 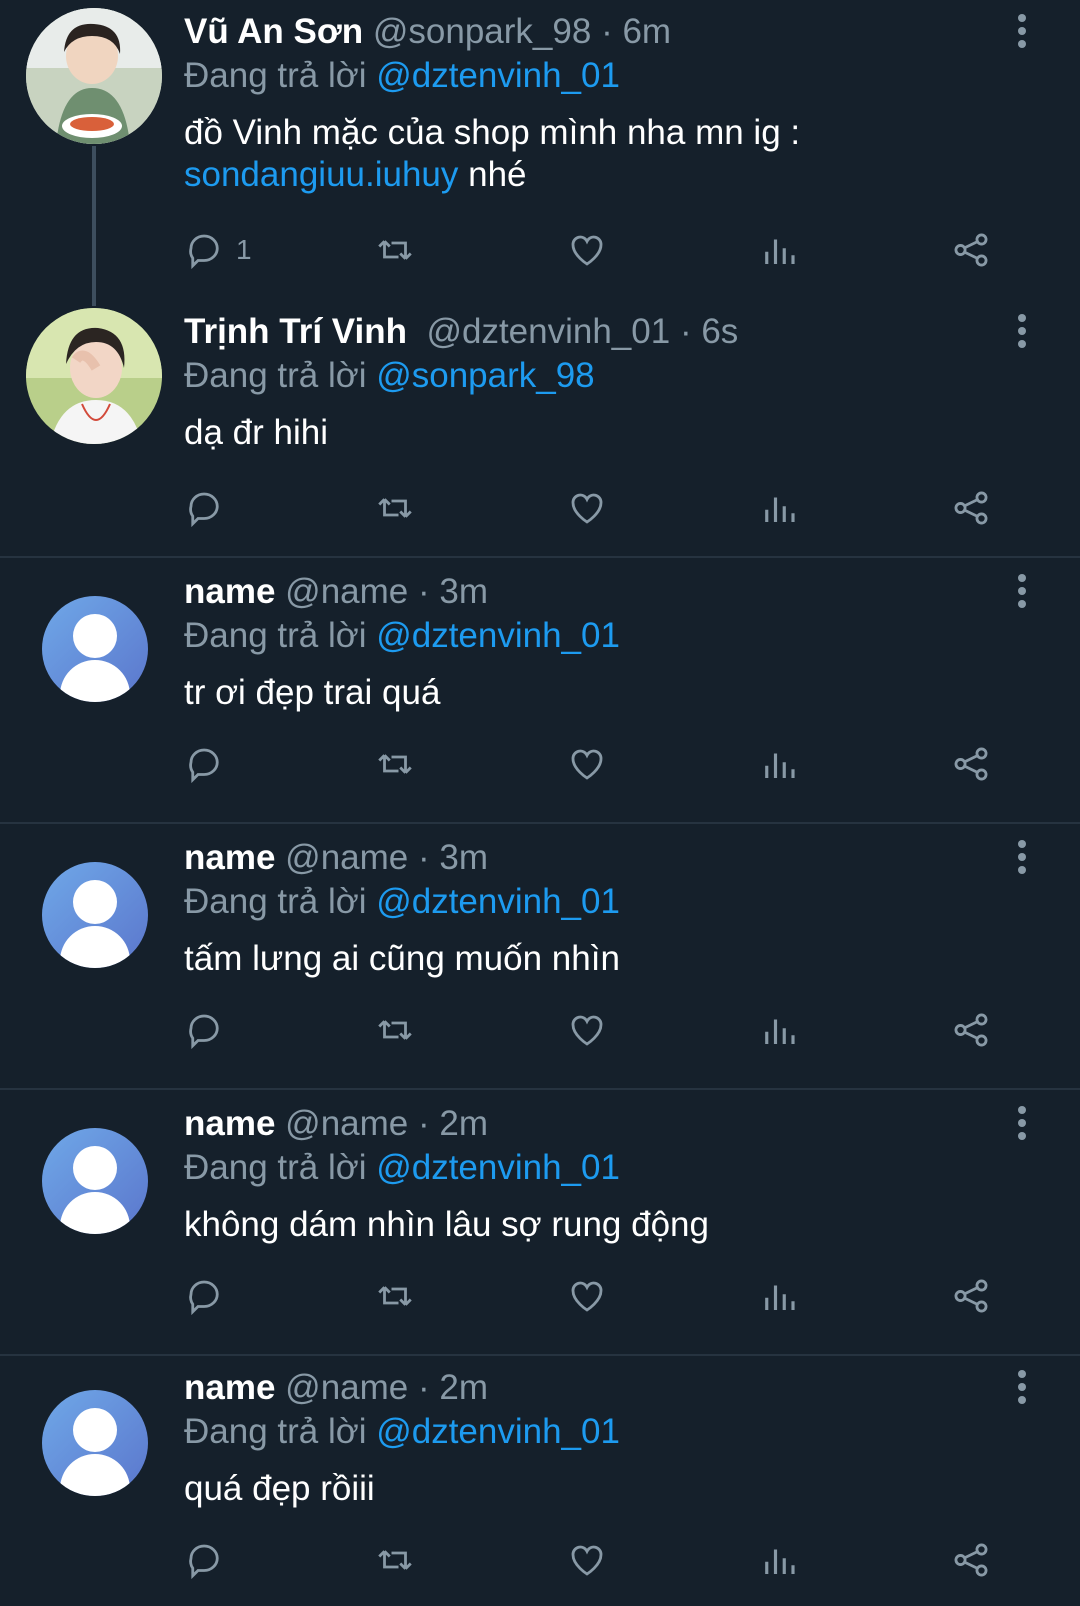 What do you see at coordinates (548, 331) in the screenshot?
I see `handle: @dztenvinh_01` at bounding box center [548, 331].